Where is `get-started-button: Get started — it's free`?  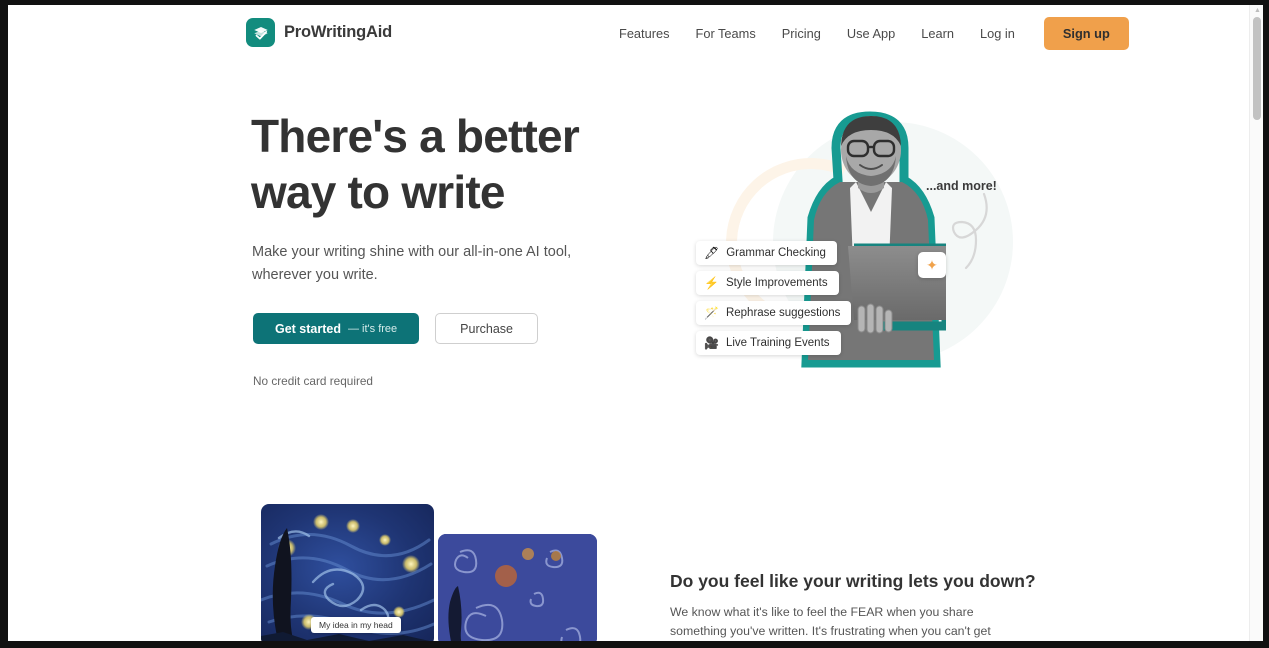
get-started-button: Get started — it's free is located at coordinates (336, 328).